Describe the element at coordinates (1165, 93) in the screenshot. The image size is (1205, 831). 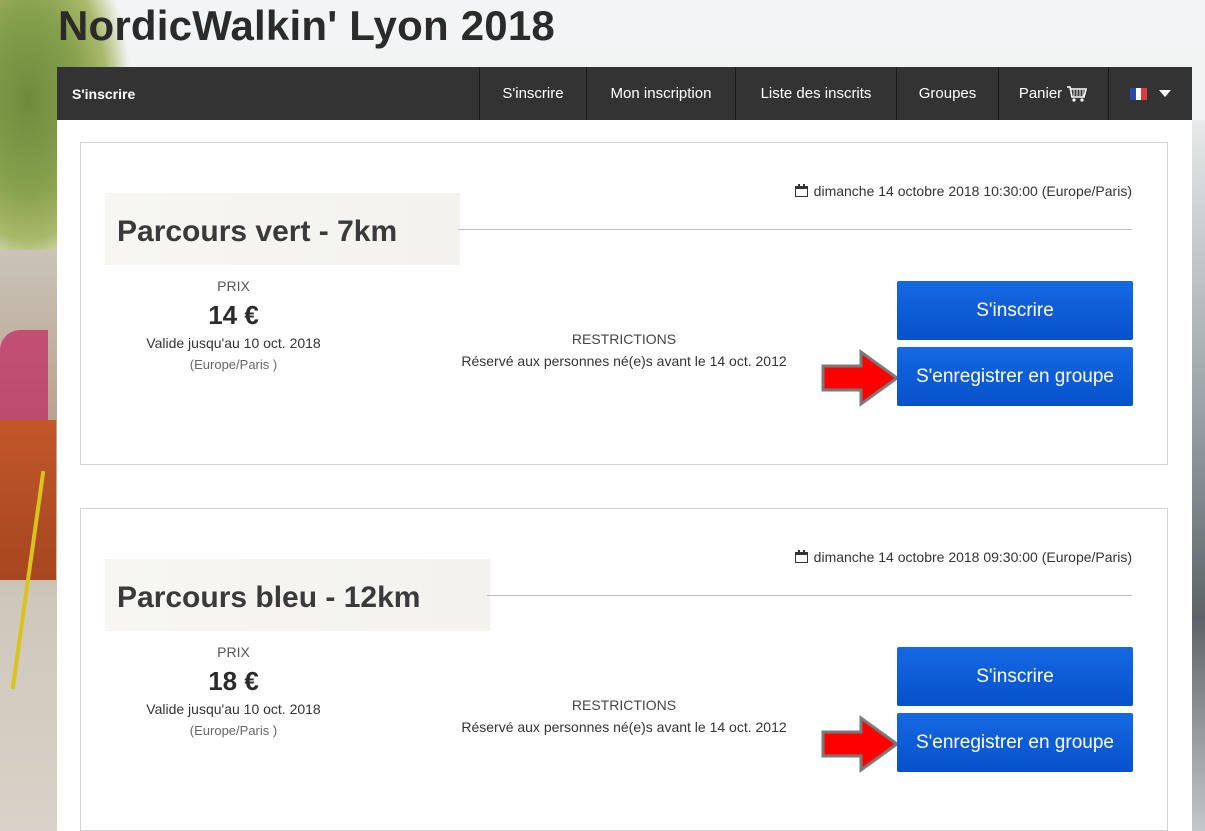
I see `chevron-down-icon` at that location.